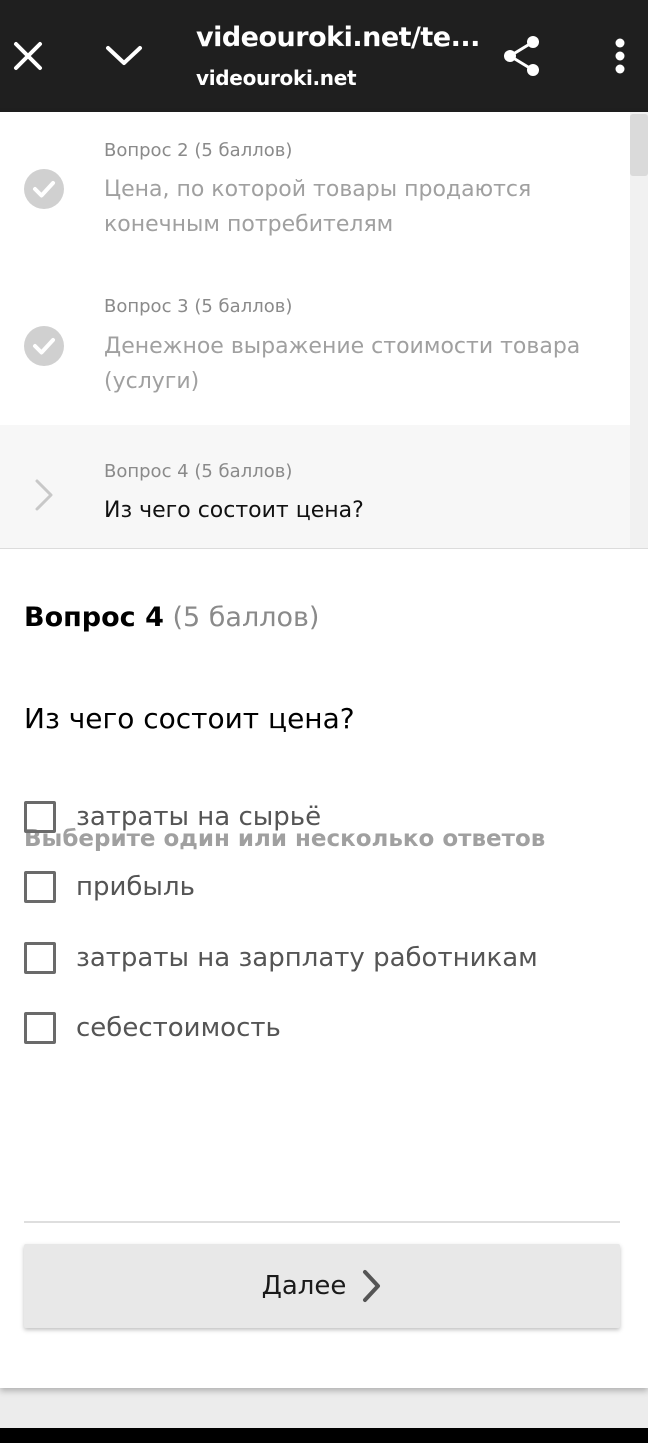  What do you see at coordinates (198, 471) in the screenshot?
I see `question-meta: Вопрос 4 (5 баллов)` at bounding box center [198, 471].